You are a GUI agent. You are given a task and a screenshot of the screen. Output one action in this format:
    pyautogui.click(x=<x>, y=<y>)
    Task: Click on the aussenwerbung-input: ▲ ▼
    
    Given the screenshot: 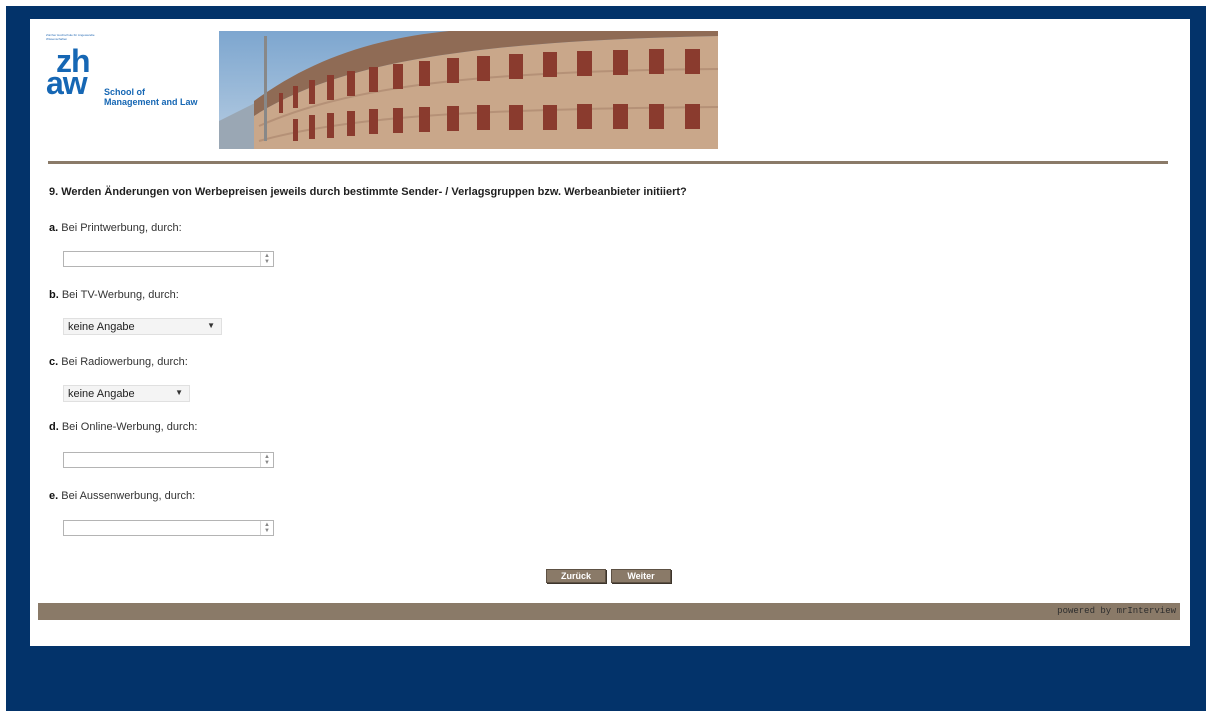 What is the action you would take?
    pyautogui.click(x=168, y=528)
    